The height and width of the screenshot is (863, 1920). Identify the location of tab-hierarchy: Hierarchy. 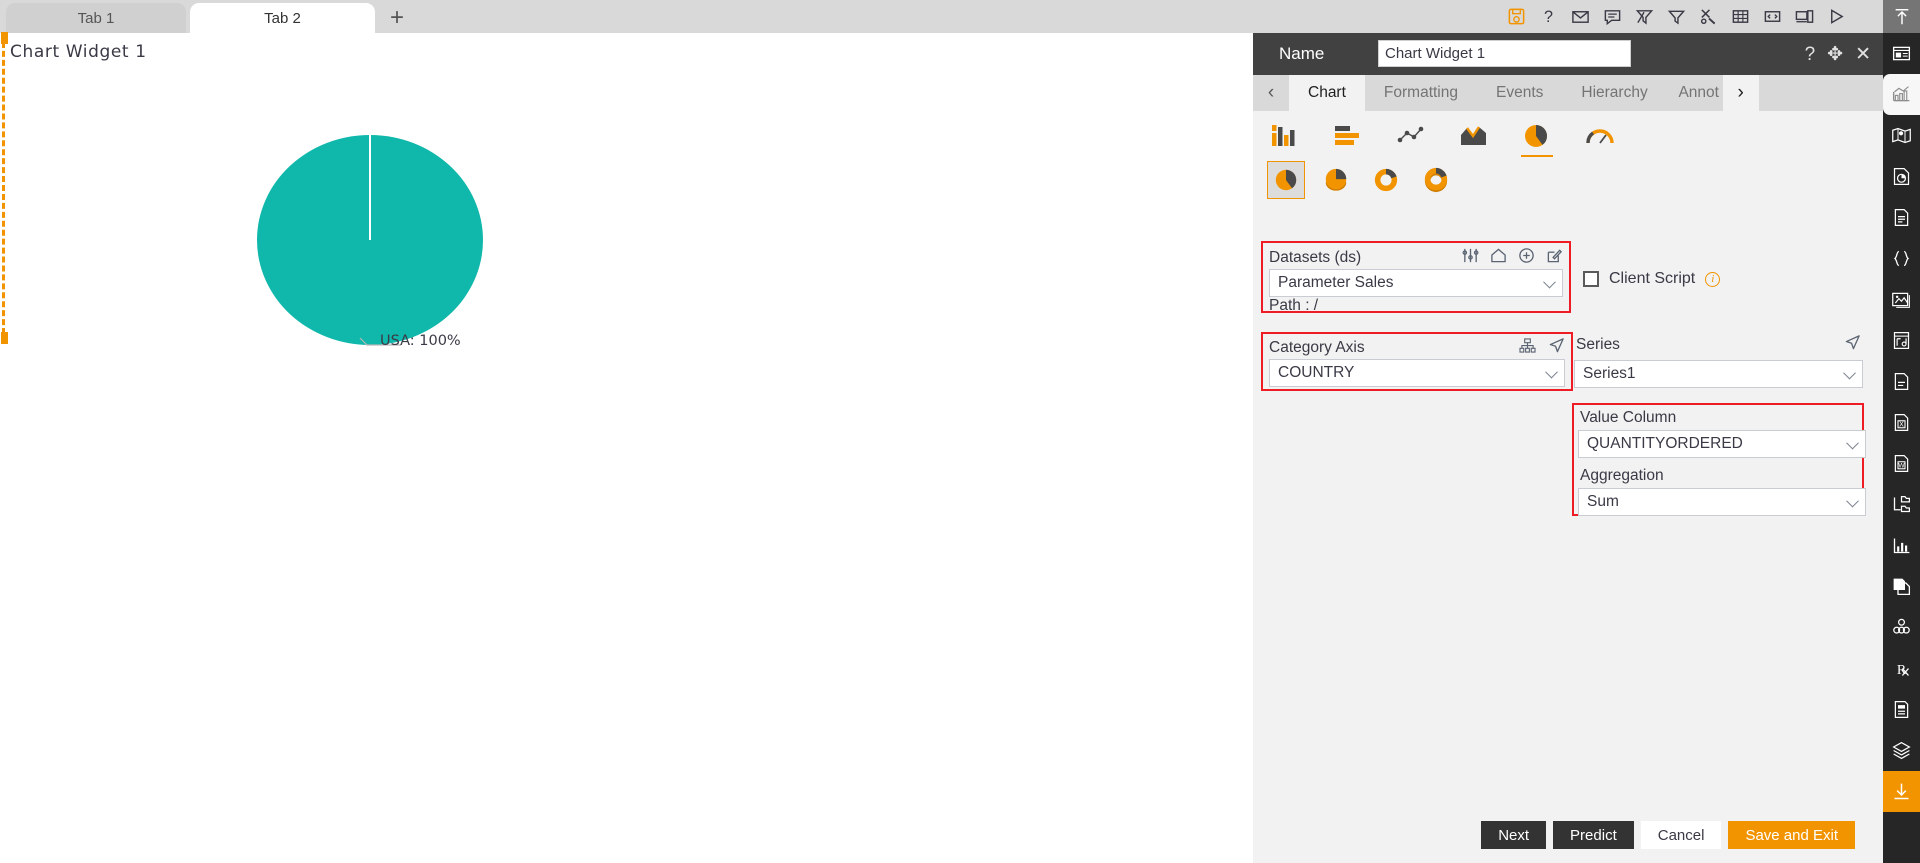
(1614, 93).